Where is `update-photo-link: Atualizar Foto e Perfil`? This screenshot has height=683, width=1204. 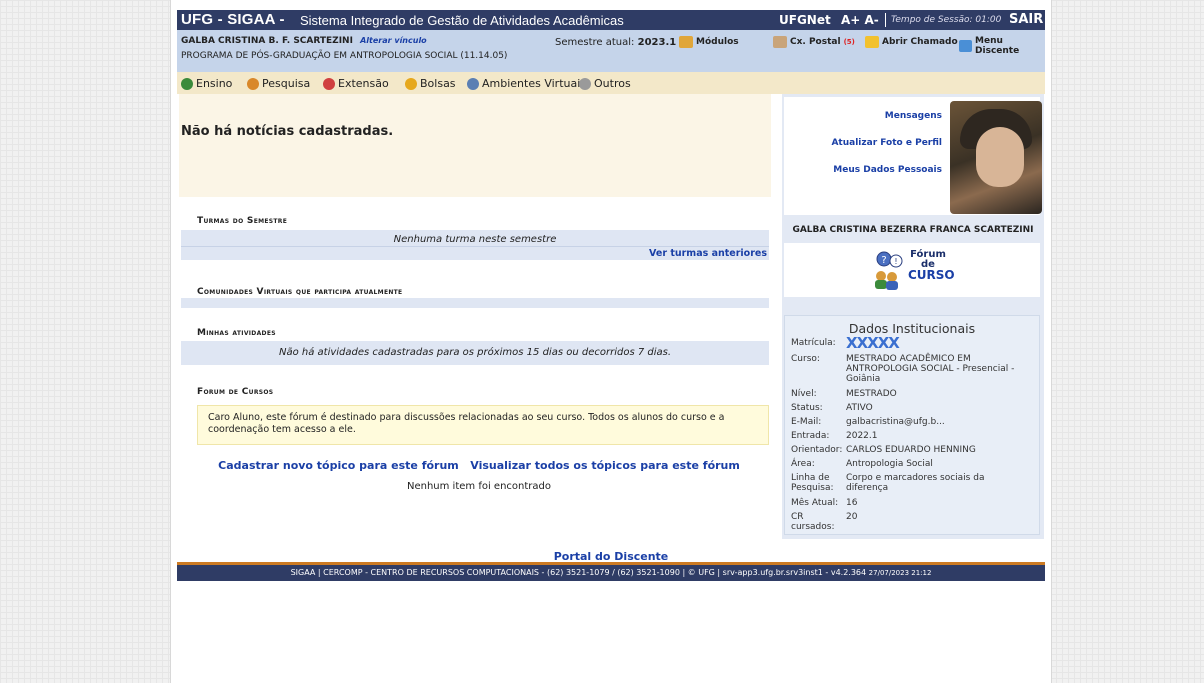
update-photo-link: Atualizar Foto e Perfil is located at coordinates (886, 143).